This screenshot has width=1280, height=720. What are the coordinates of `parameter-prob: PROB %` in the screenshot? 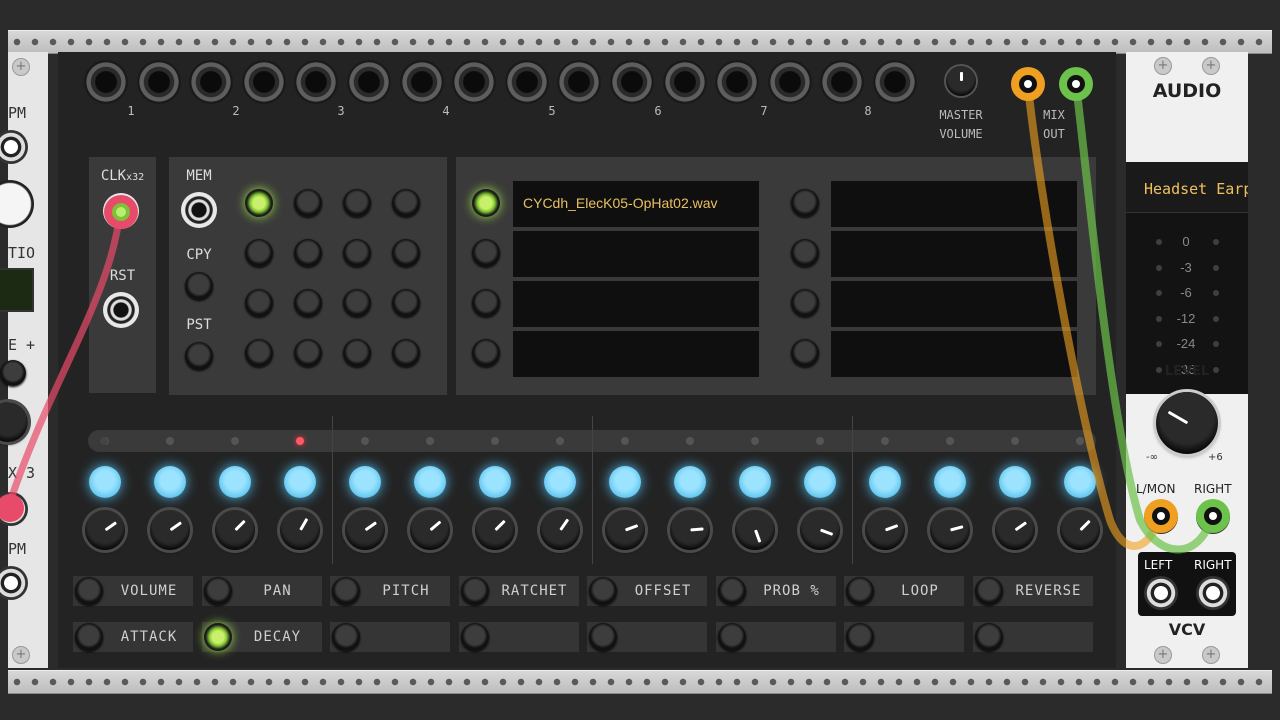 It's located at (775, 591).